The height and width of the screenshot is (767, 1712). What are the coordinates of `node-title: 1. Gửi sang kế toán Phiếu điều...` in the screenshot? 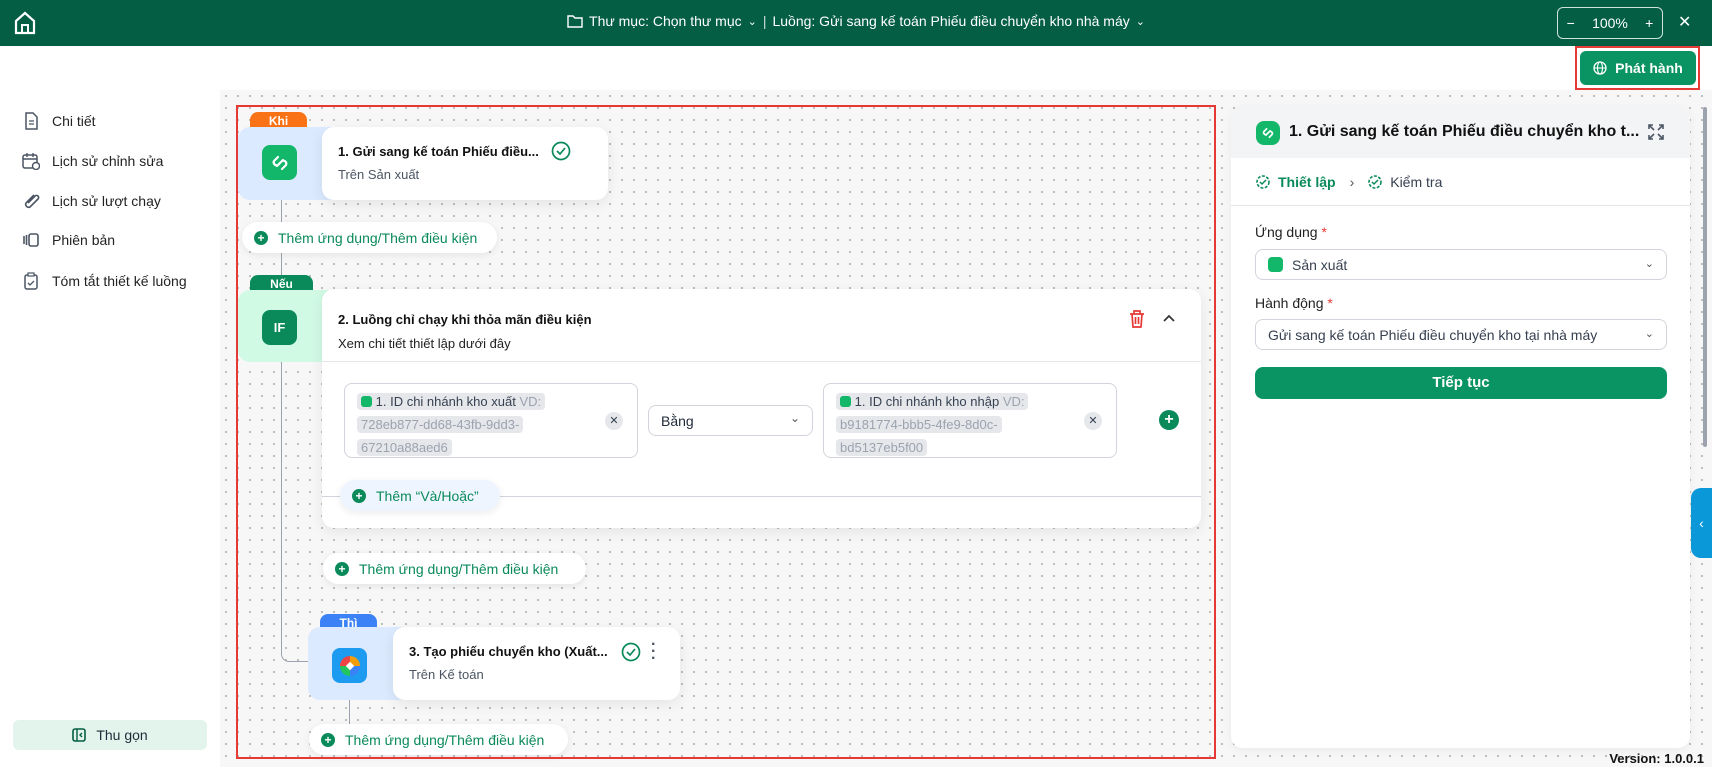 It's located at (438, 151).